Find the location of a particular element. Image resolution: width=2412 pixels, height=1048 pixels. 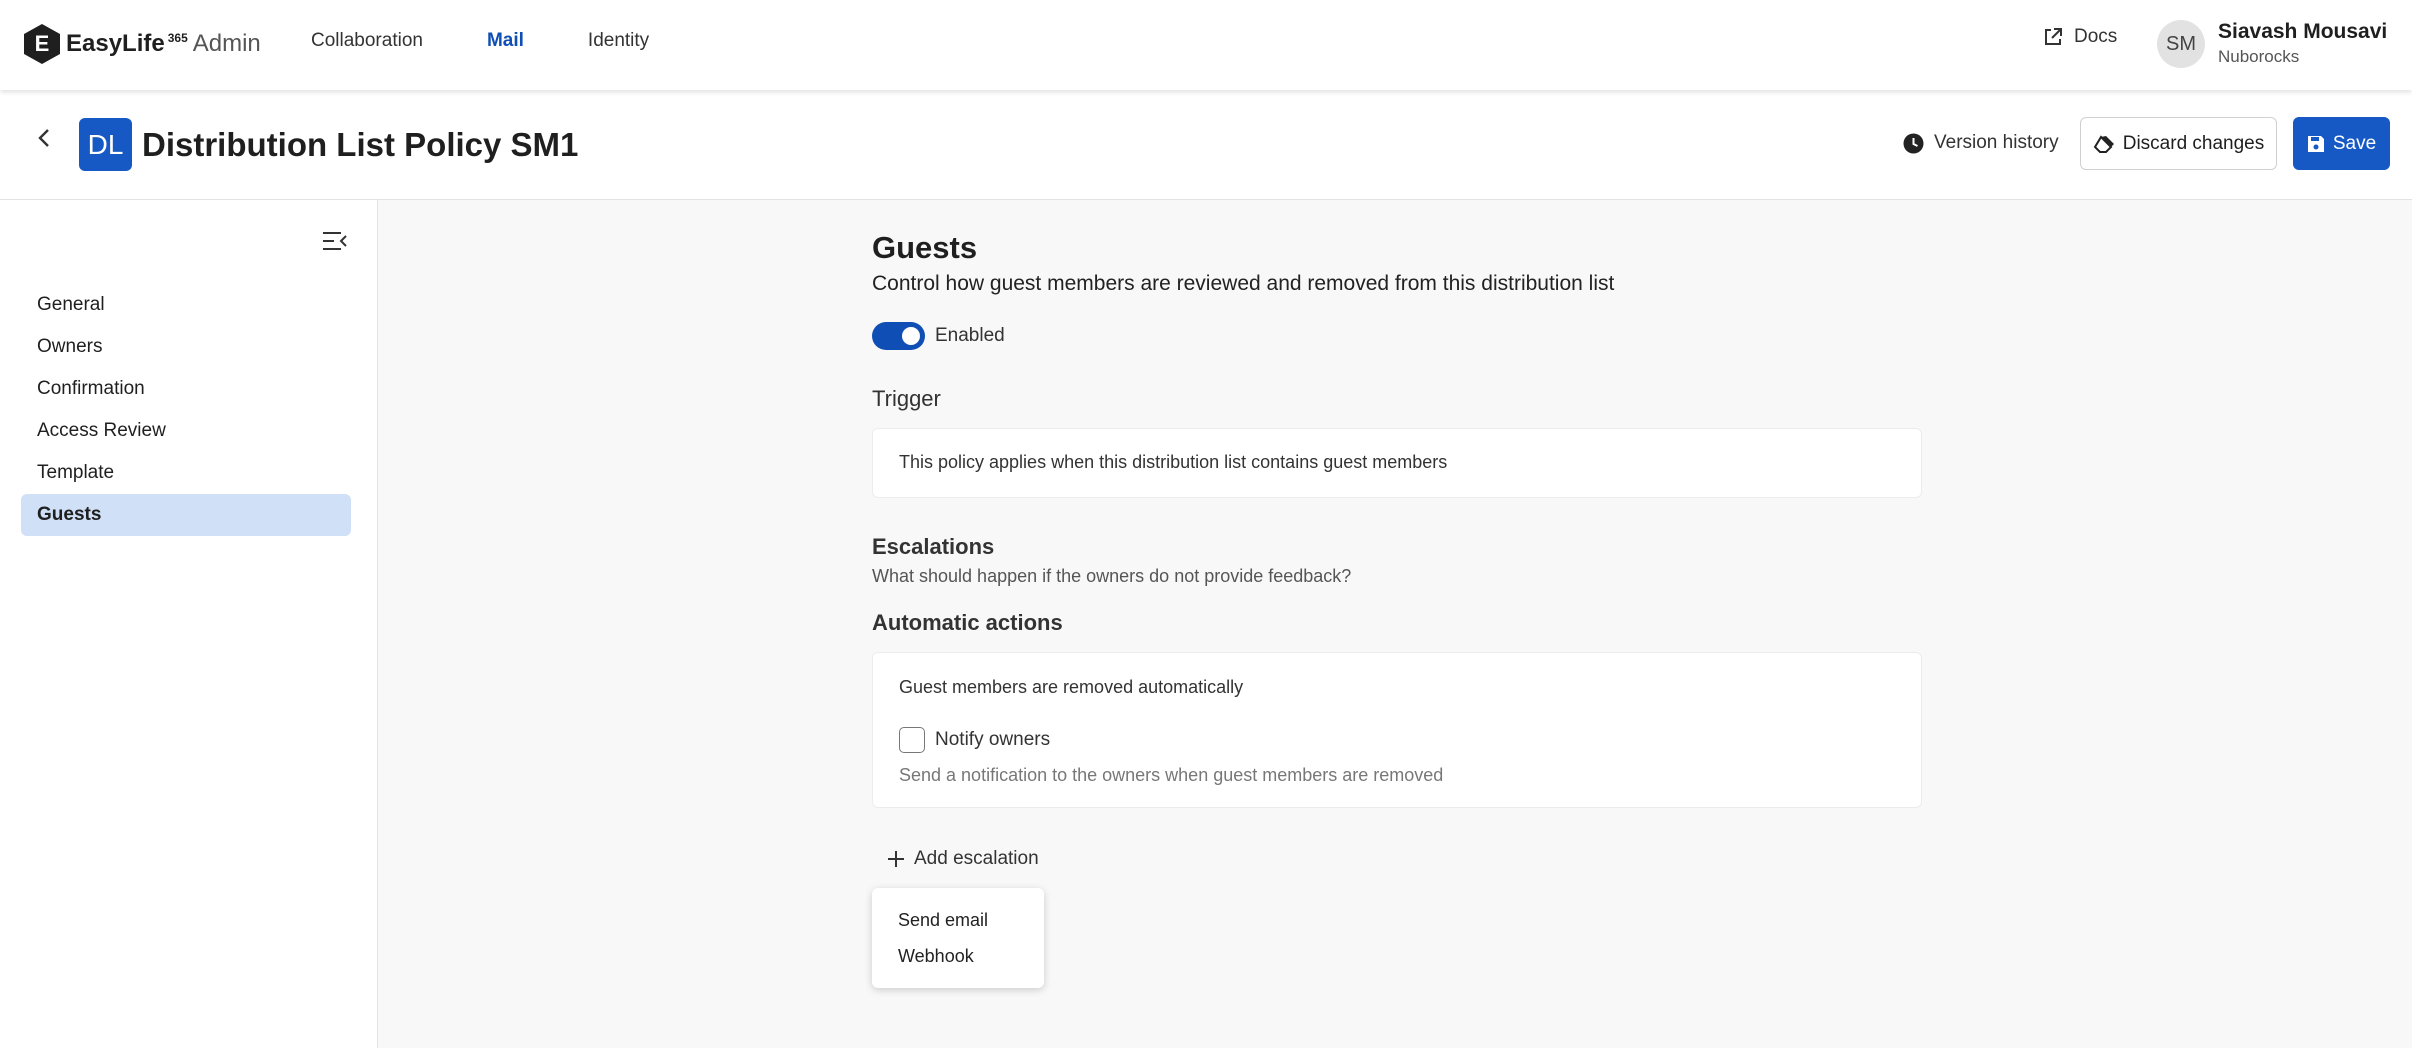

version-history-button: Version history is located at coordinates (1981, 143).